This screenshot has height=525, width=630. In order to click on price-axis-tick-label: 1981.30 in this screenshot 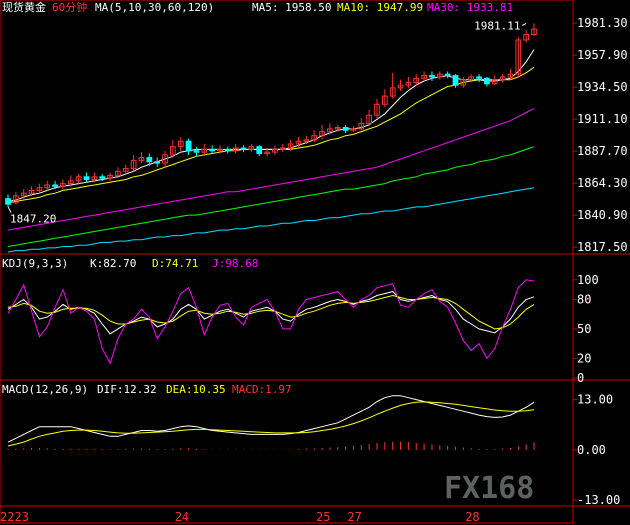, I will do `click(602, 23)`.